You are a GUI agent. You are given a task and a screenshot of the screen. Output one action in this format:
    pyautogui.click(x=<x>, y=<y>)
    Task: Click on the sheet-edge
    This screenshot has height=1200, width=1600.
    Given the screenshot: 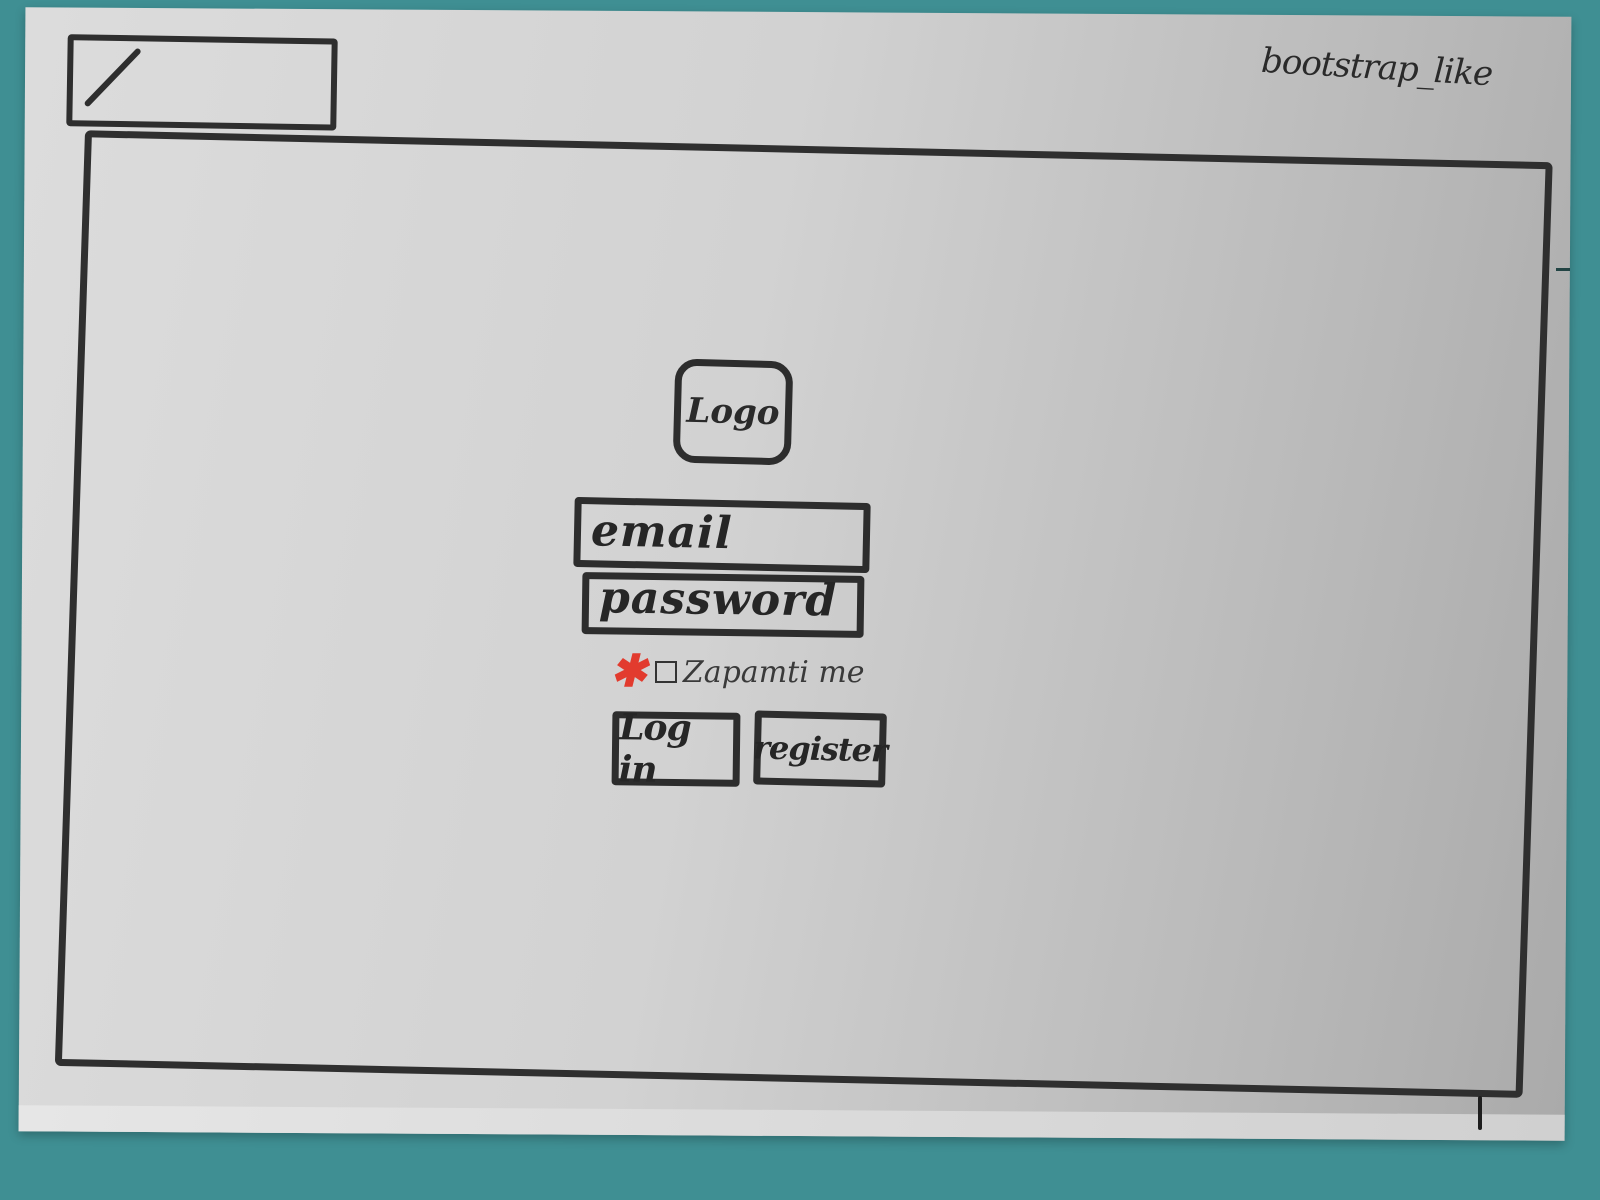 What is the action you would take?
    pyautogui.click(x=791, y=1123)
    